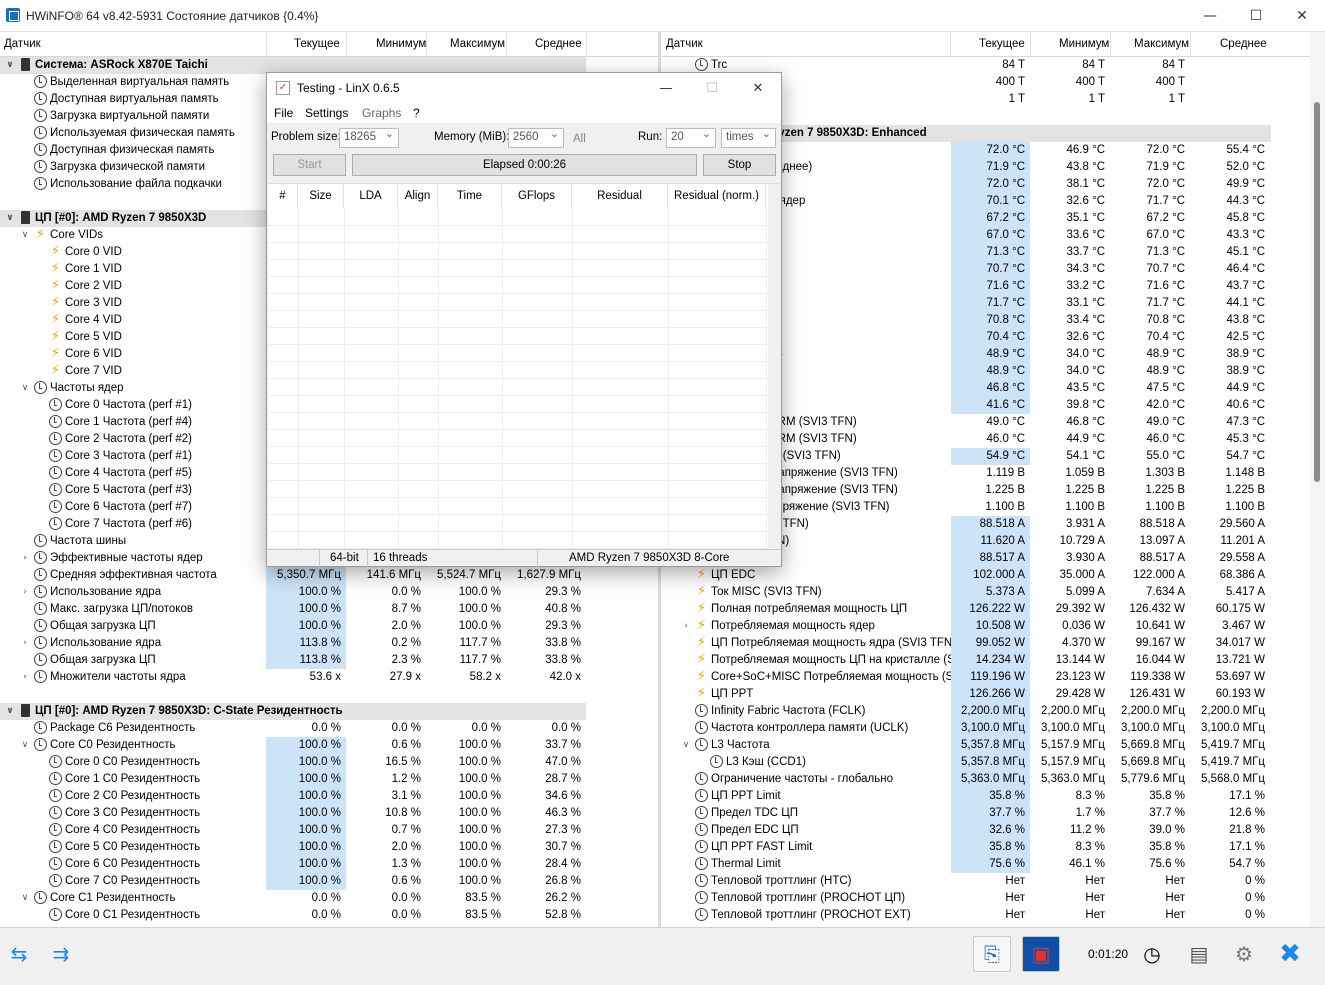 The width and height of the screenshot is (1325, 985). What do you see at coordinates (416, 113) in the screenshot?
I see `menu-help: ?` at bounding box center [416, 113].